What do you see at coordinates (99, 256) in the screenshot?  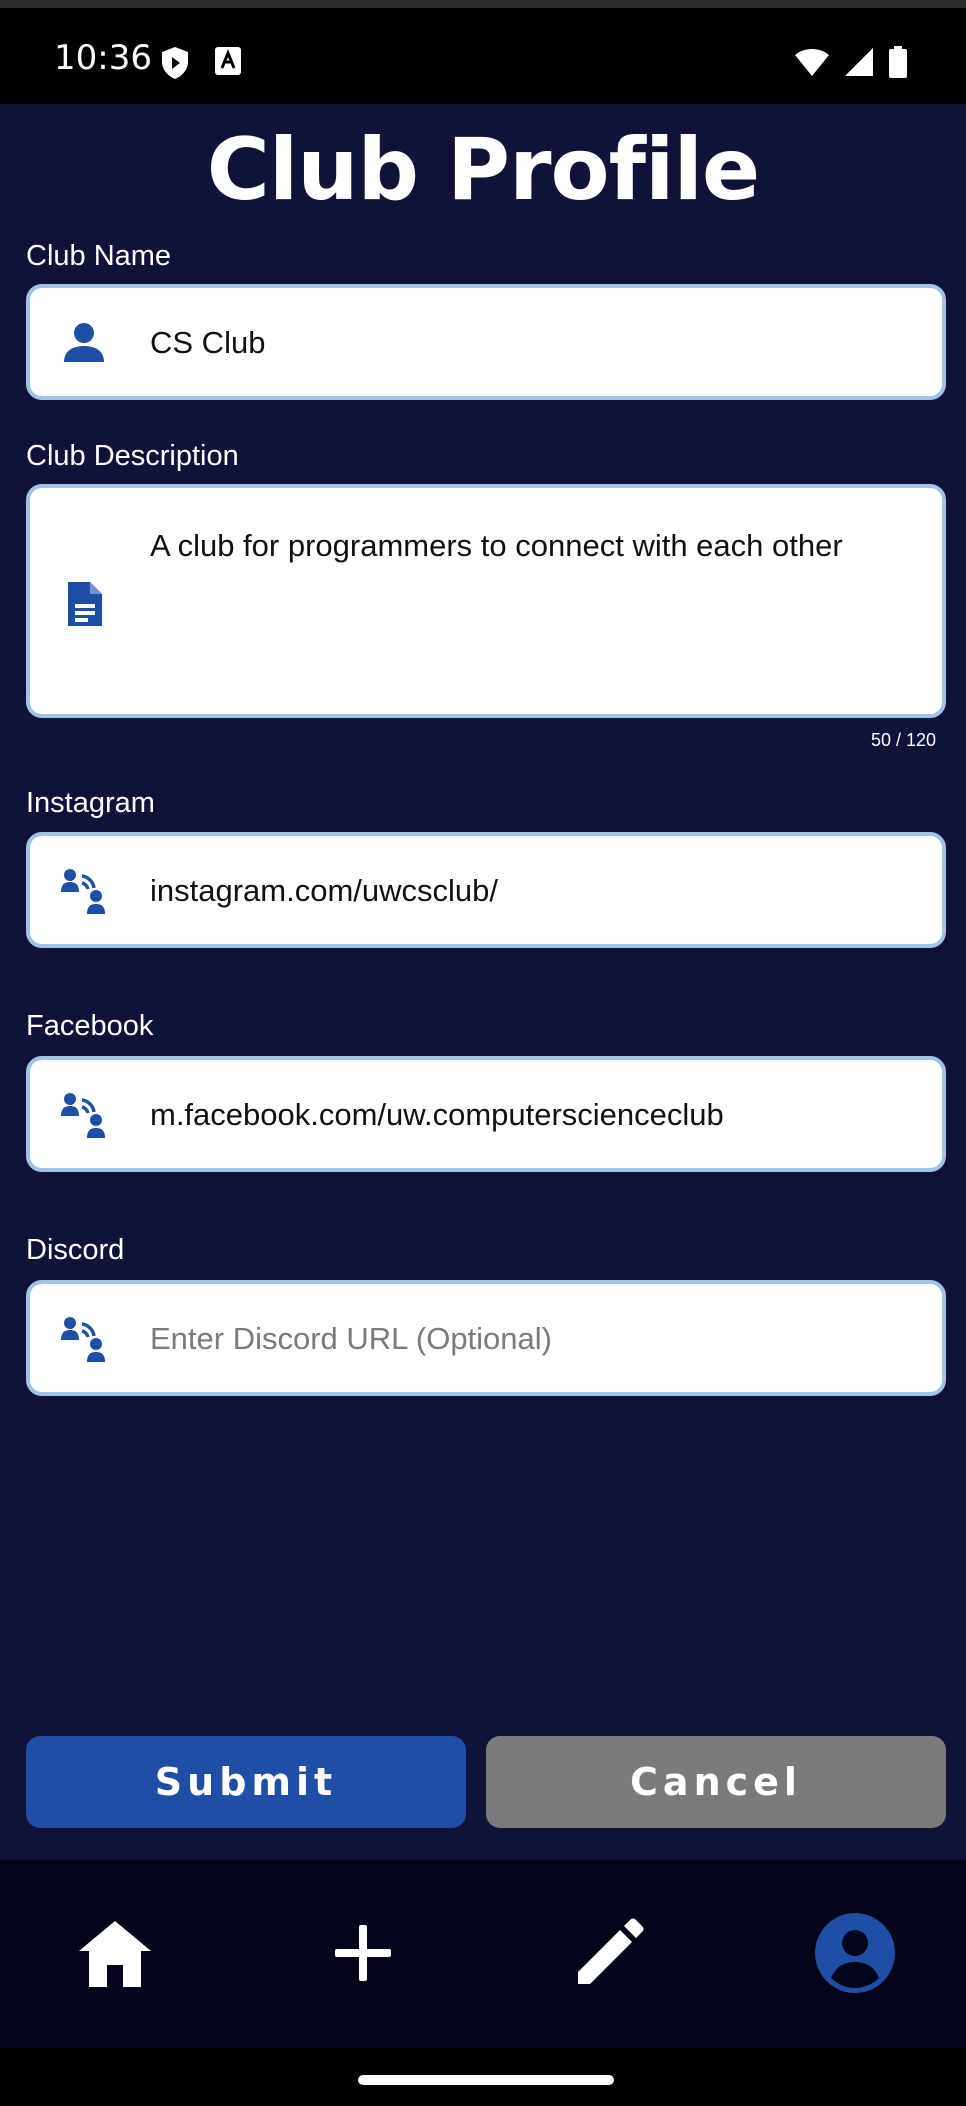 I see `club-name-label: Club Name` at bounding box center [99, 256].